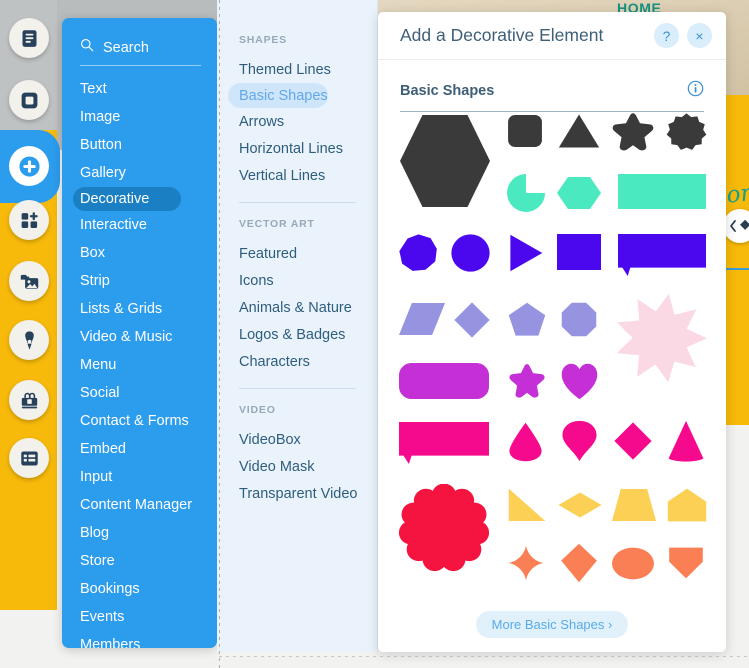  I want to click on shape-parallelogram, so click(422, 319).